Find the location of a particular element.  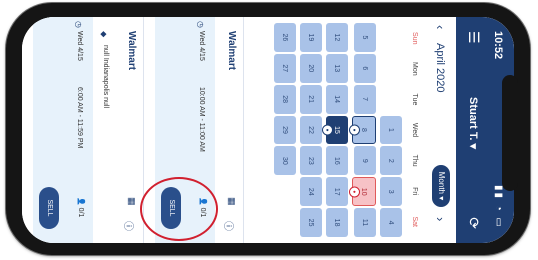

shift-time: 10:00 AM - 11:00 AM is located at coordinates (201, 119).